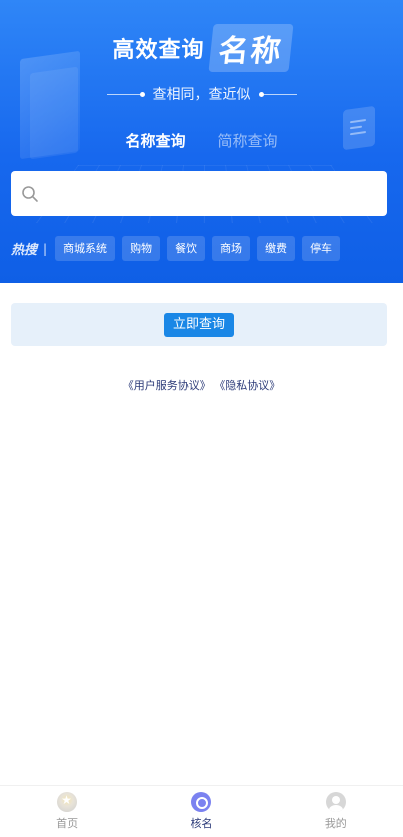  I want to click on query-type-tabs: 名称查询 简称查询, so click(201, 143).